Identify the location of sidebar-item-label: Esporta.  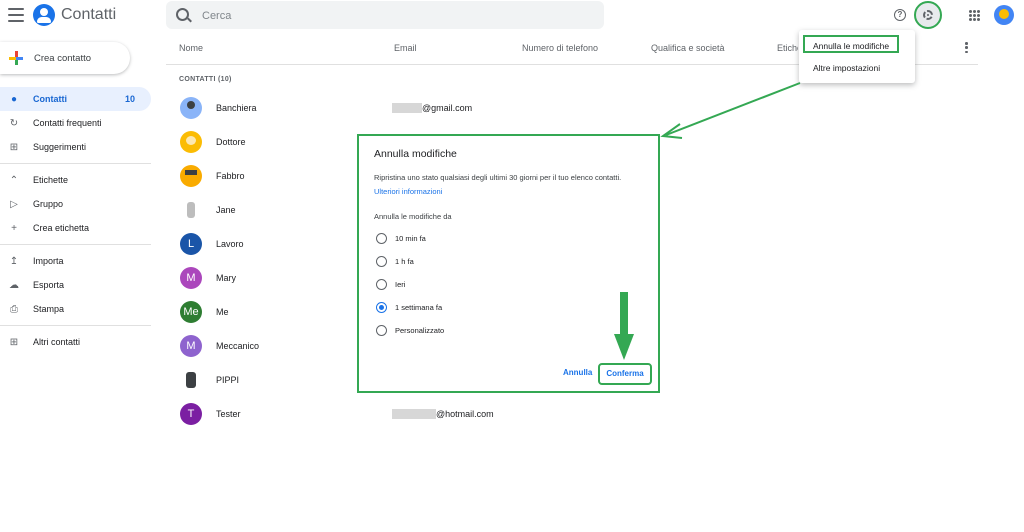
(49, 285).